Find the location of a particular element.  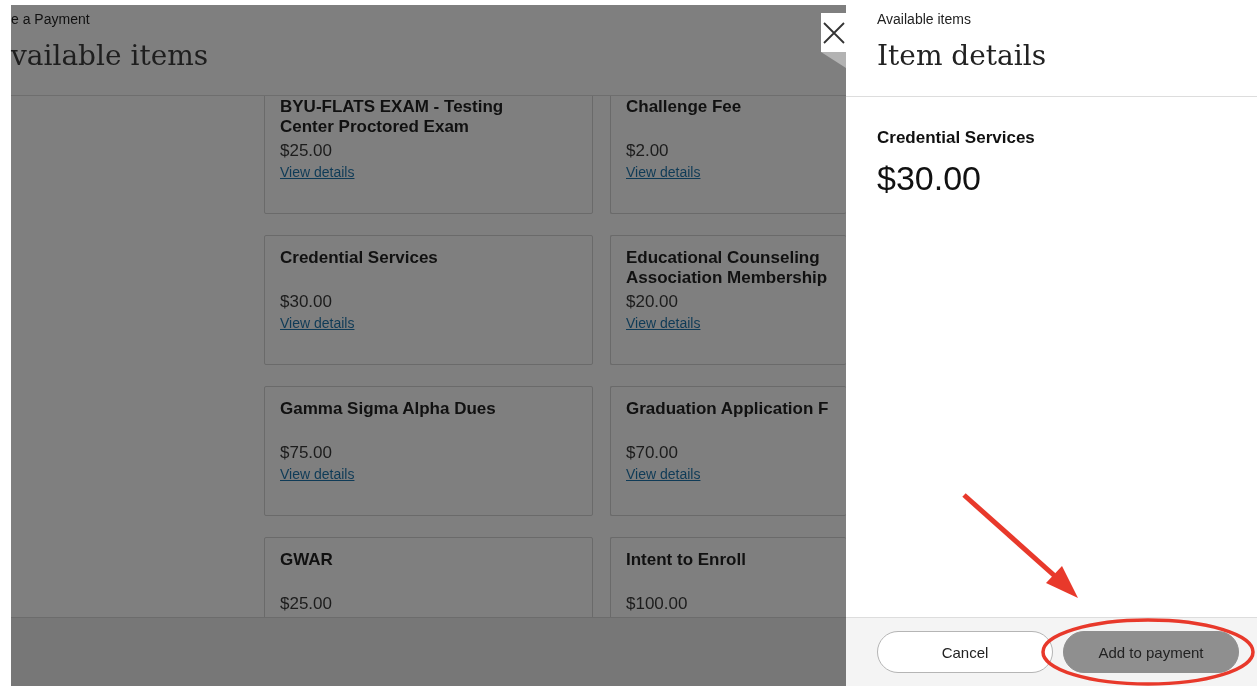

item-name: Challenge Fee is located at coordinates (684, 107).